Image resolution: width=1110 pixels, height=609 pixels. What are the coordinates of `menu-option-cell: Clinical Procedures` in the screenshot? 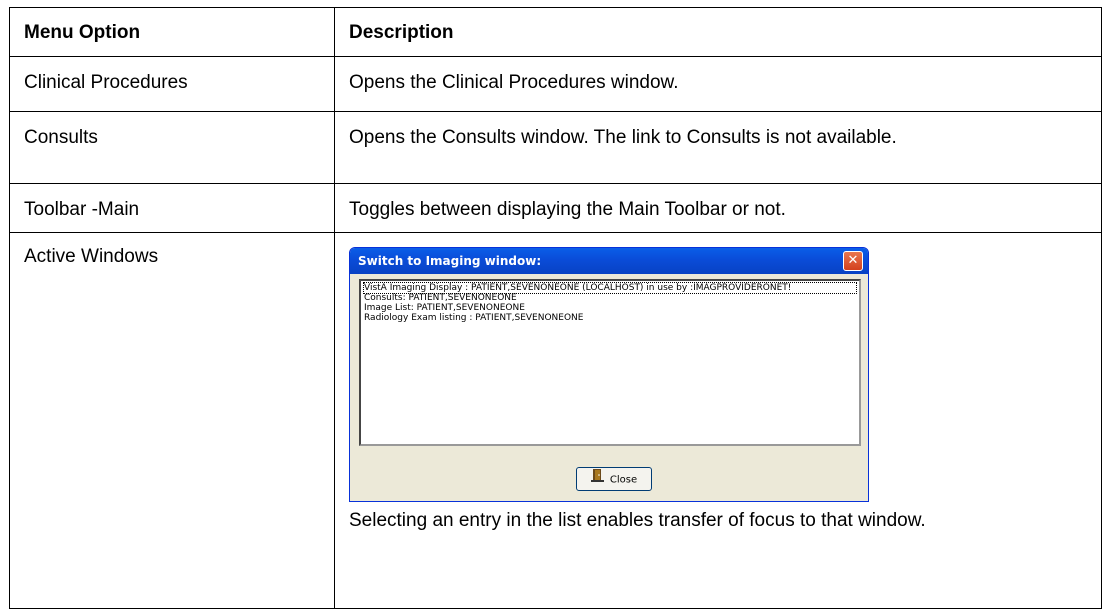 It's located at (172, 84).